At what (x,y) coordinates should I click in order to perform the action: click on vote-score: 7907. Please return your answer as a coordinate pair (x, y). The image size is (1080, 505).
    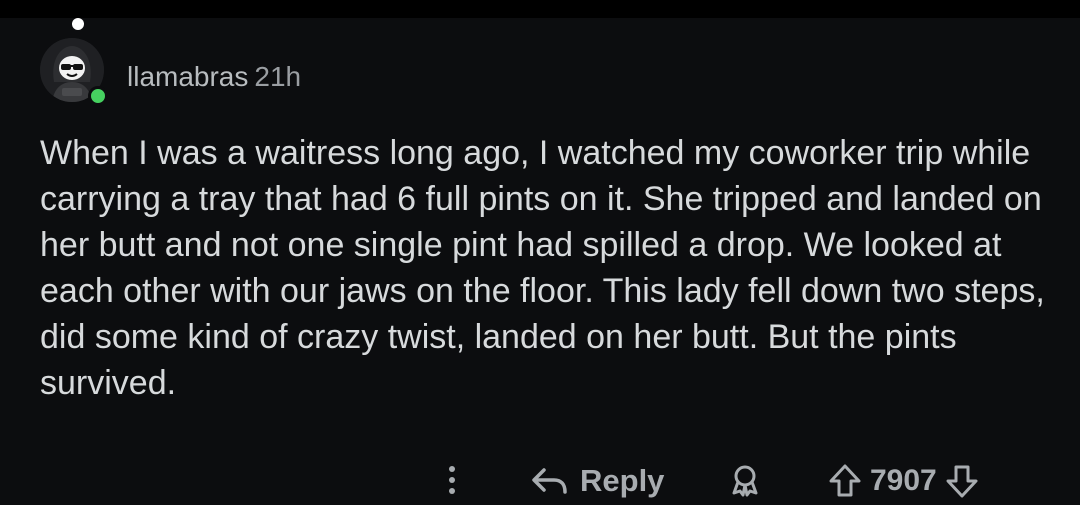
    Looking at the image, I should click on (903, 480).